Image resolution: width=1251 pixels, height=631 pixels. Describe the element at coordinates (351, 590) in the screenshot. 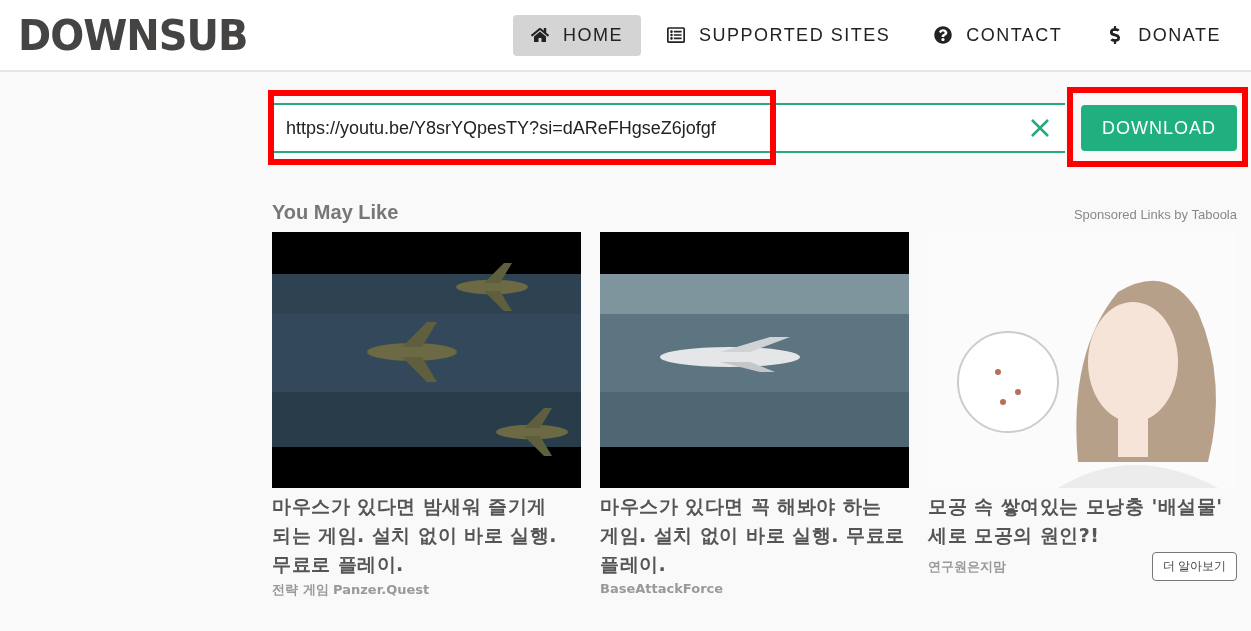

I see `card-source: 전략 게임 Panzer.Quest` at that location.